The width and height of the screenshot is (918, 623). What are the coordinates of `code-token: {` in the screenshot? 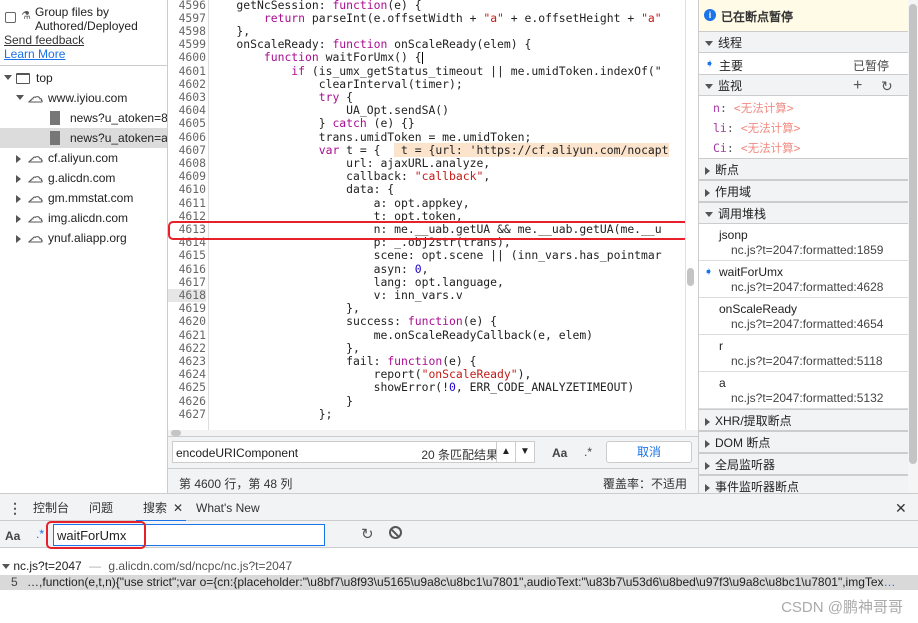 It's located at (346, 96).